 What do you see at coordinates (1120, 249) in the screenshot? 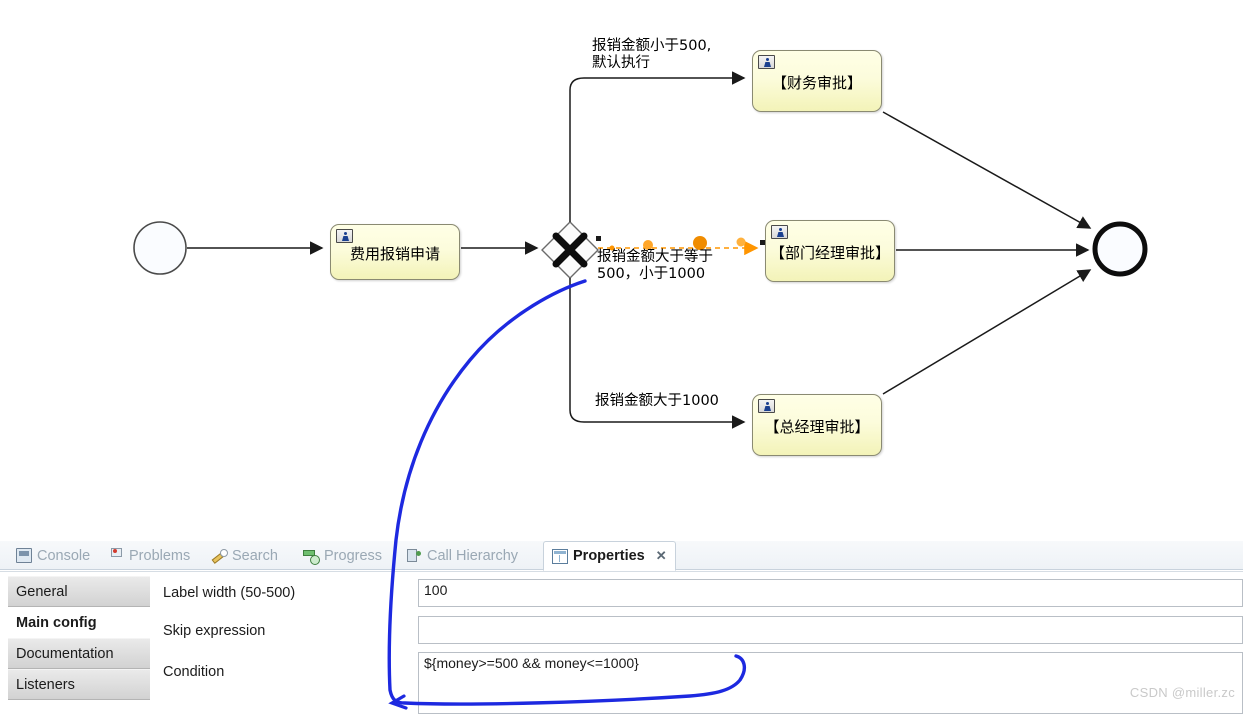
I see `end-event-shape` at bounding box center [1120, 249].